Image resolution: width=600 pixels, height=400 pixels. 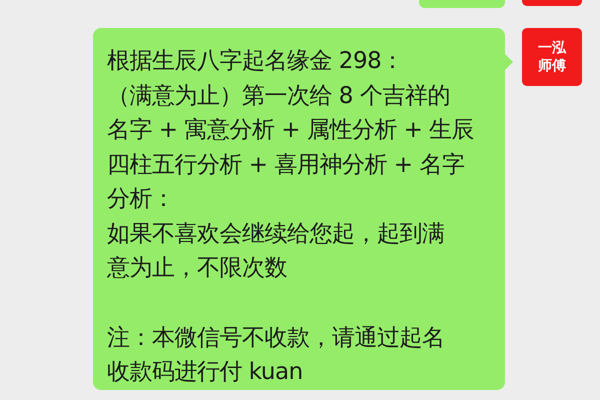 I want to click on message-text: 注：本微信号不收款，请通过起名, so click(x=275, y=338).